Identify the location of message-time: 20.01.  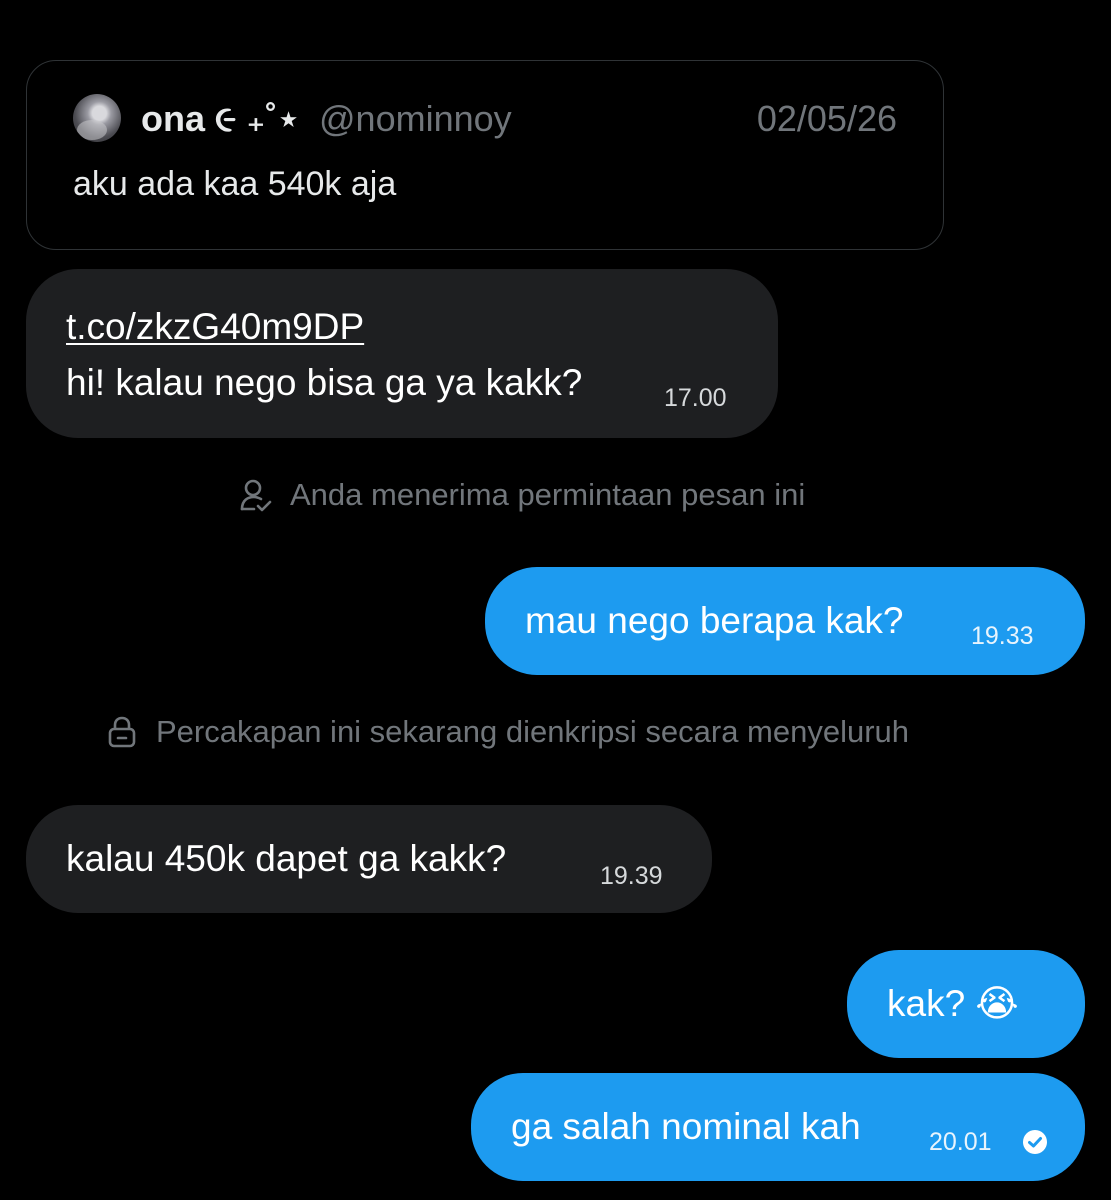
(960, 1142).